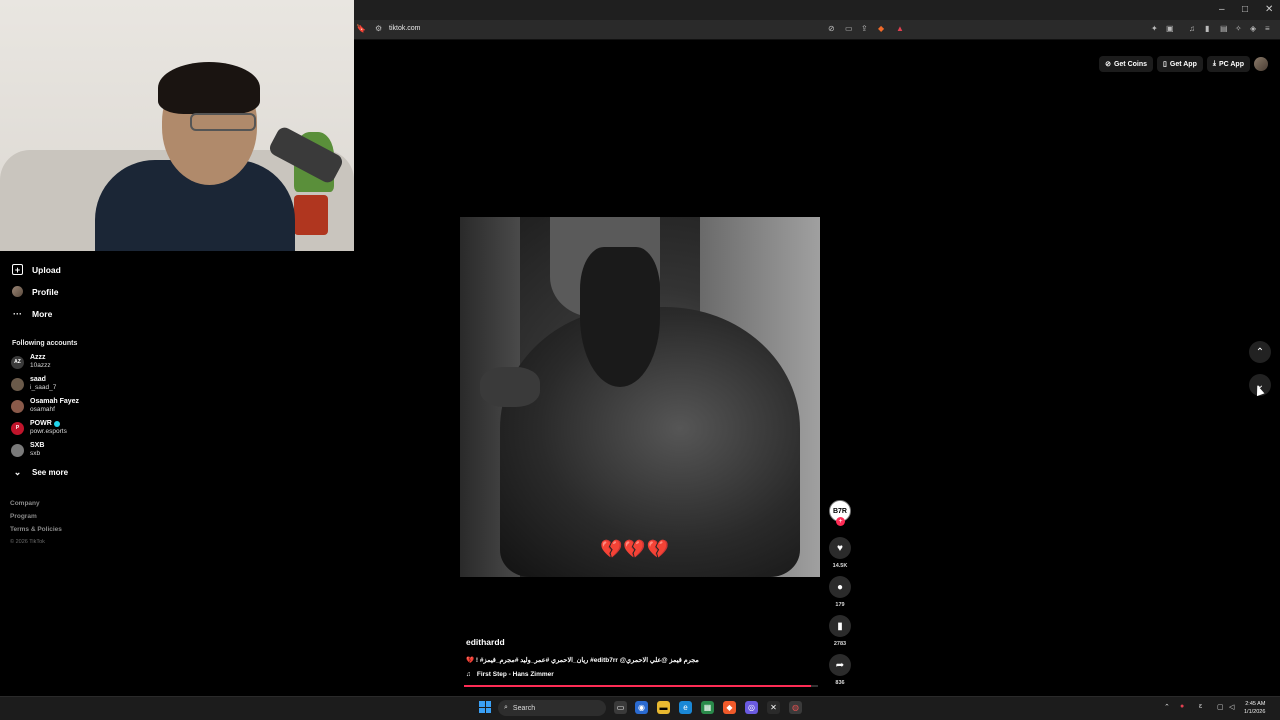  What do you see at coordinates (1165, 64) in the screenshot?
I see `phone-icon: ▯` at bounding box center [1165, 64].